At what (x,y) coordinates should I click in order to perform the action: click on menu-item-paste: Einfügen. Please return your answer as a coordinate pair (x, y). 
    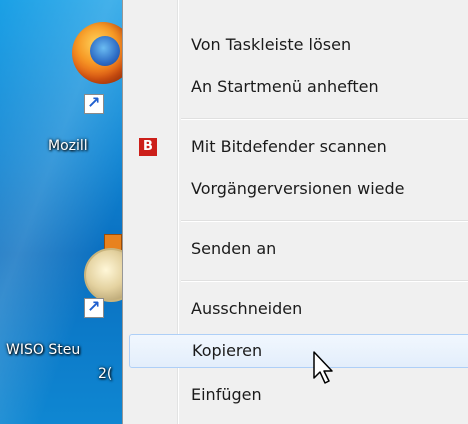
    Looking at the image, I should click on (296, 395).